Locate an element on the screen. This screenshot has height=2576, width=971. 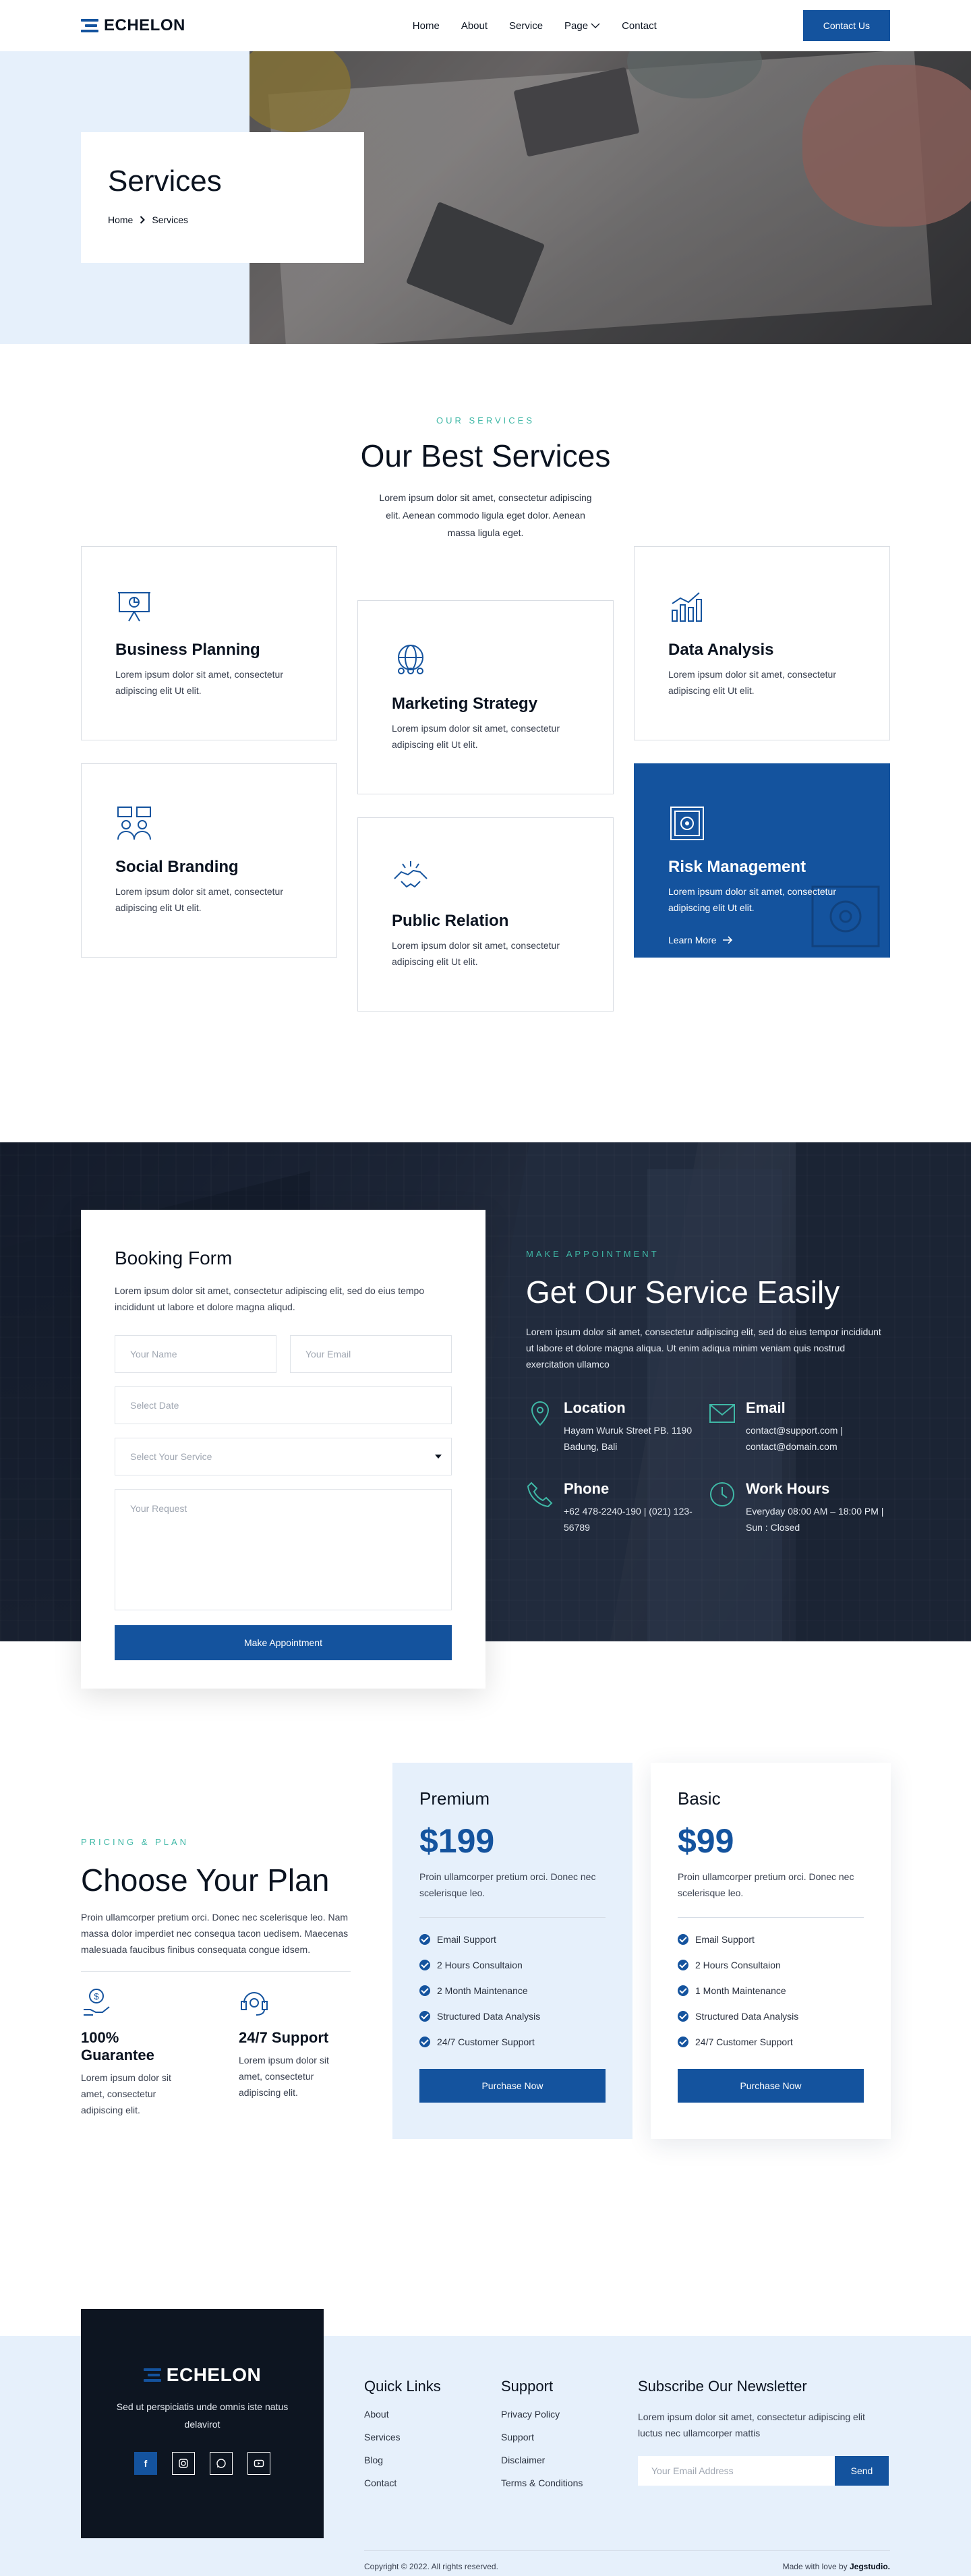
newsletter-send-button: Send is located at coordinates (862, 2471).